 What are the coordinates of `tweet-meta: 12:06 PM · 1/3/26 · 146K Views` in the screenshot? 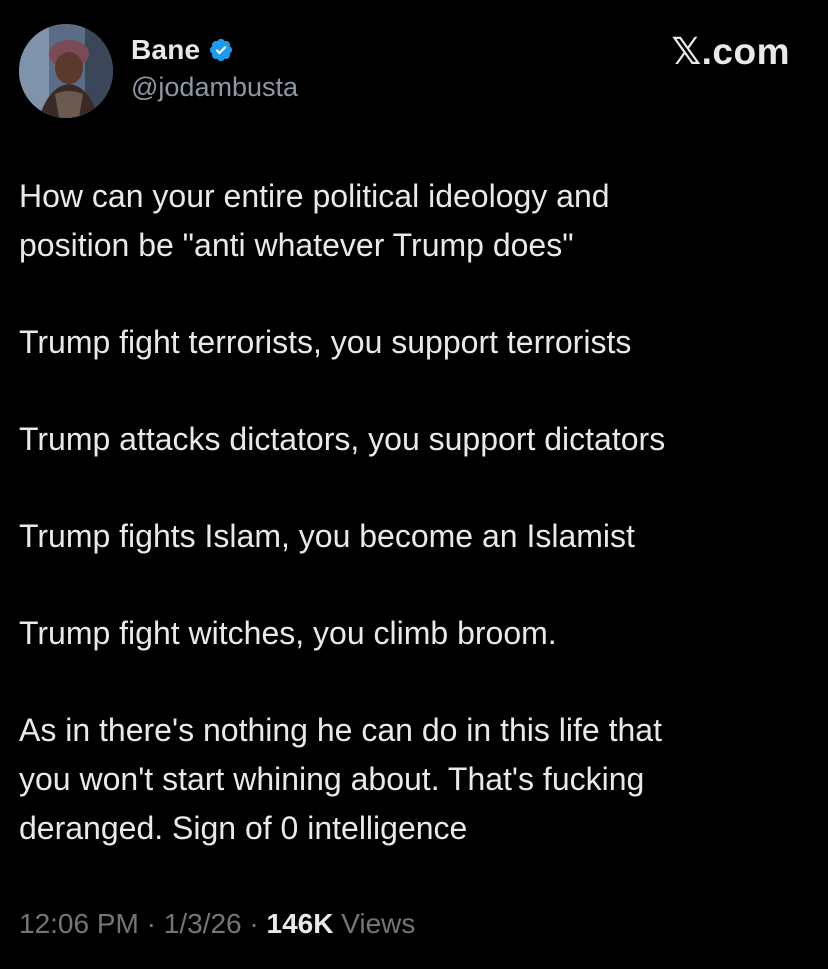 It's located at (217, 924).